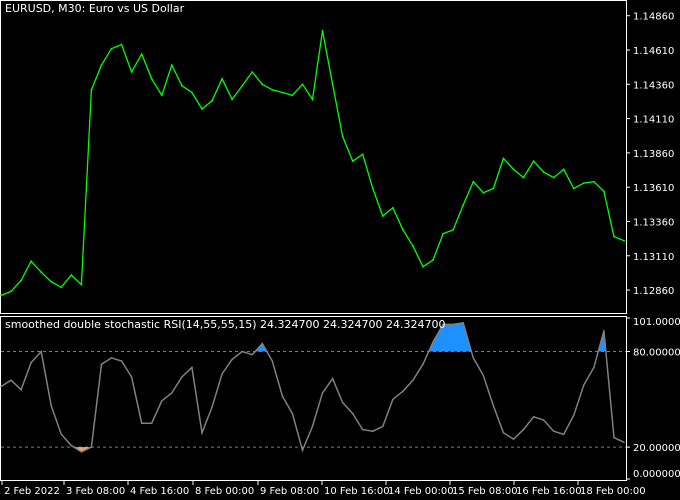 This screenshot has height=500, width=680. Describe the element at coordinates (32, 491) in the screenshot. I see `time-tick-label: 2 Feb 2022` at that location.